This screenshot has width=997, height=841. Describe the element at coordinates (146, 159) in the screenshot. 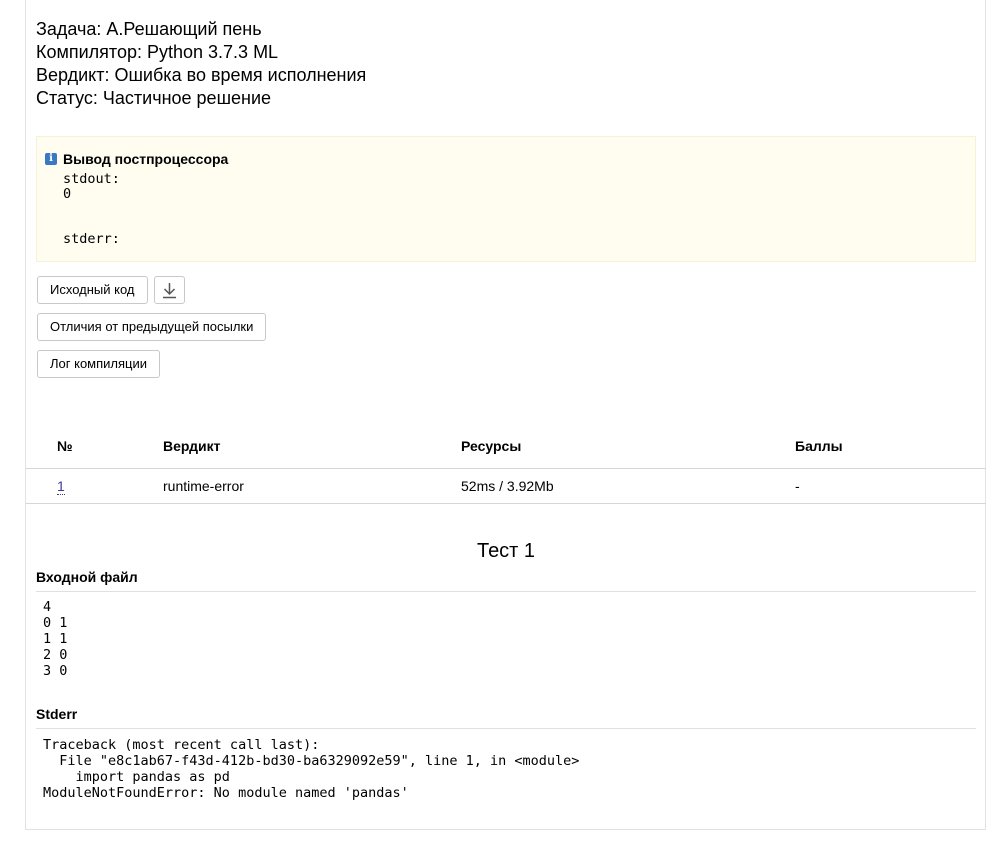

I see `postprocessor-title: Вывод постпроцессора` at that location.